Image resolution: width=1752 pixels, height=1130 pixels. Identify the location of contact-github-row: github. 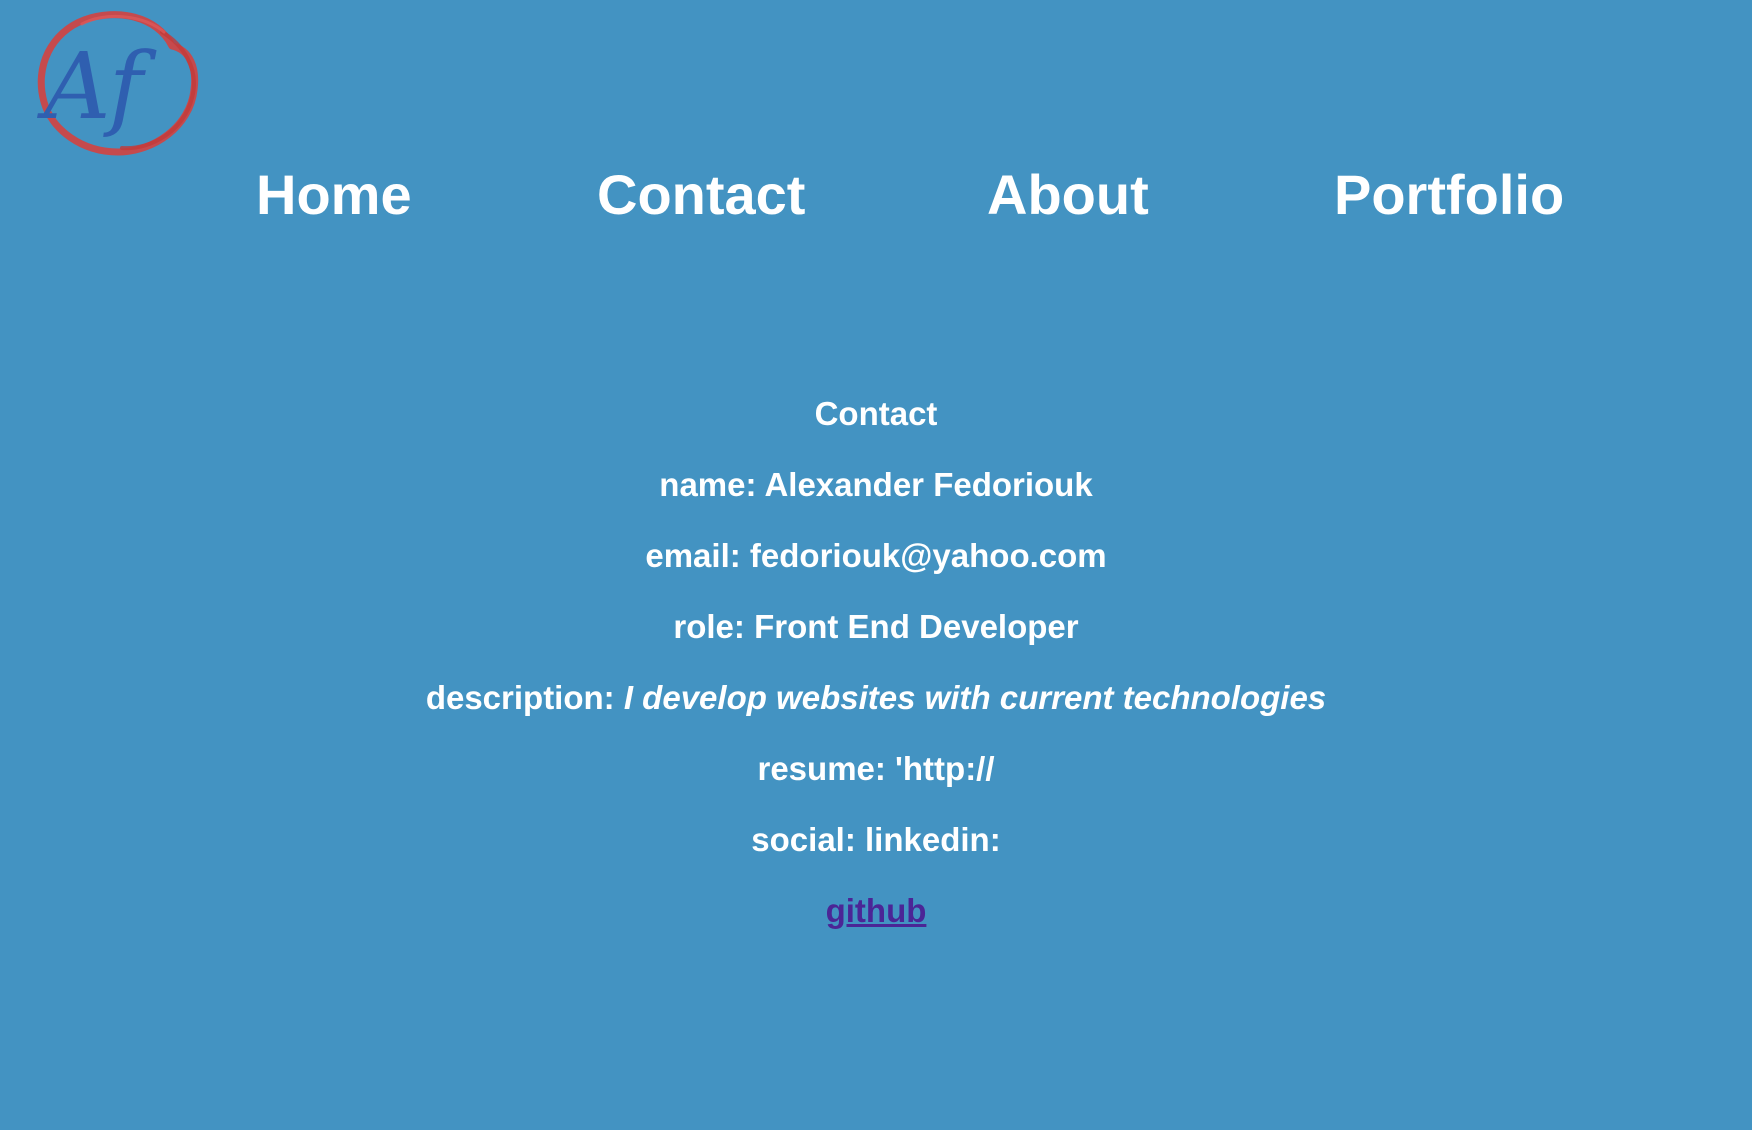
(876, 911).